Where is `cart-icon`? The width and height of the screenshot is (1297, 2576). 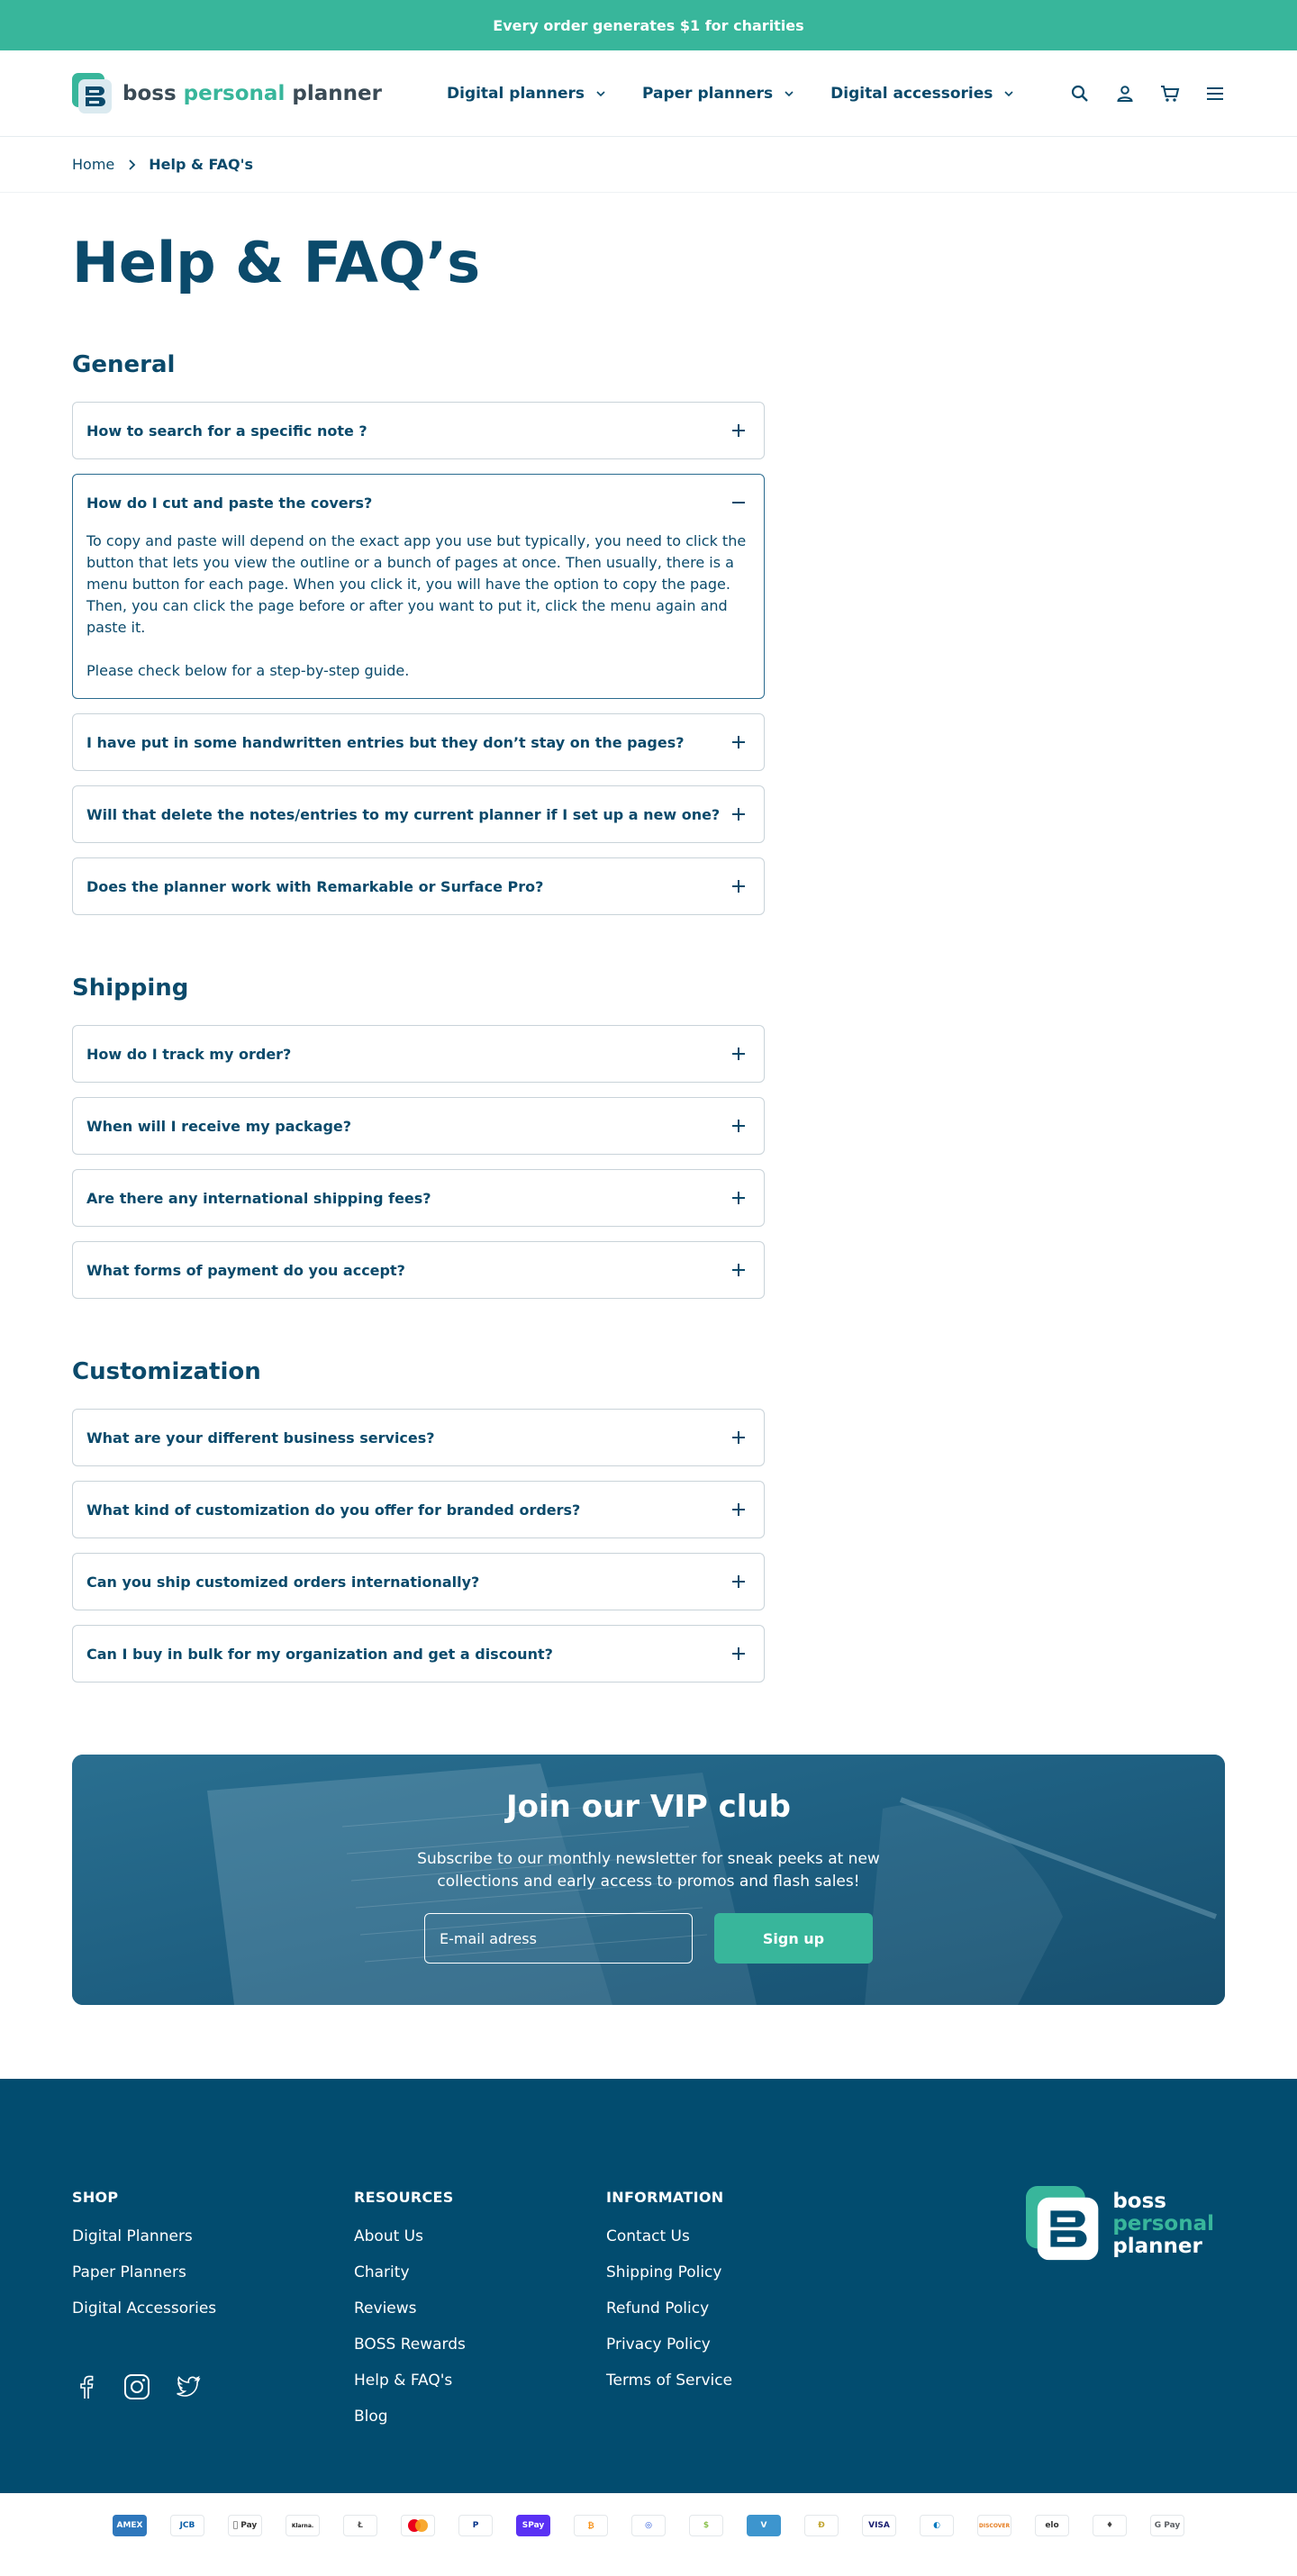 cart-icon is located at coordinates (1170, 94).